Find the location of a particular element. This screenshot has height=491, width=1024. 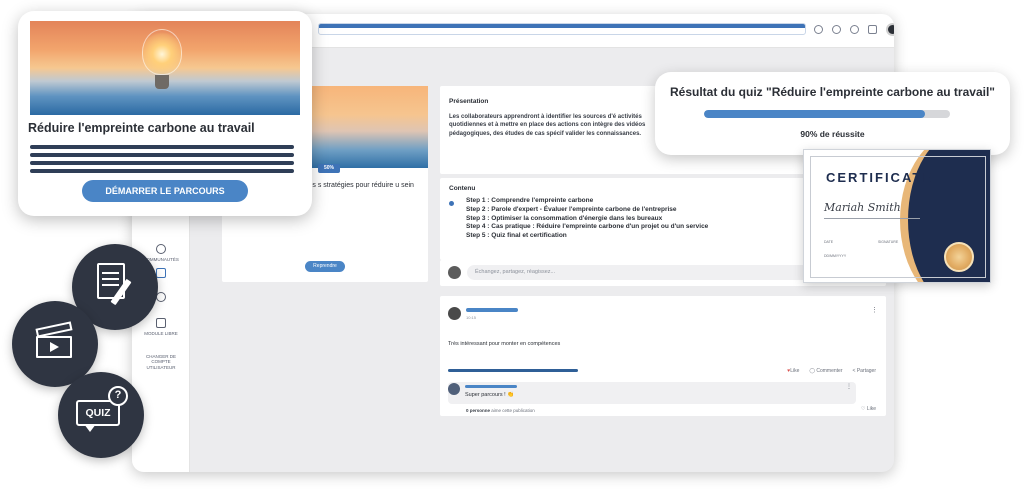

seal-icon is located at coordinates (959, 257).